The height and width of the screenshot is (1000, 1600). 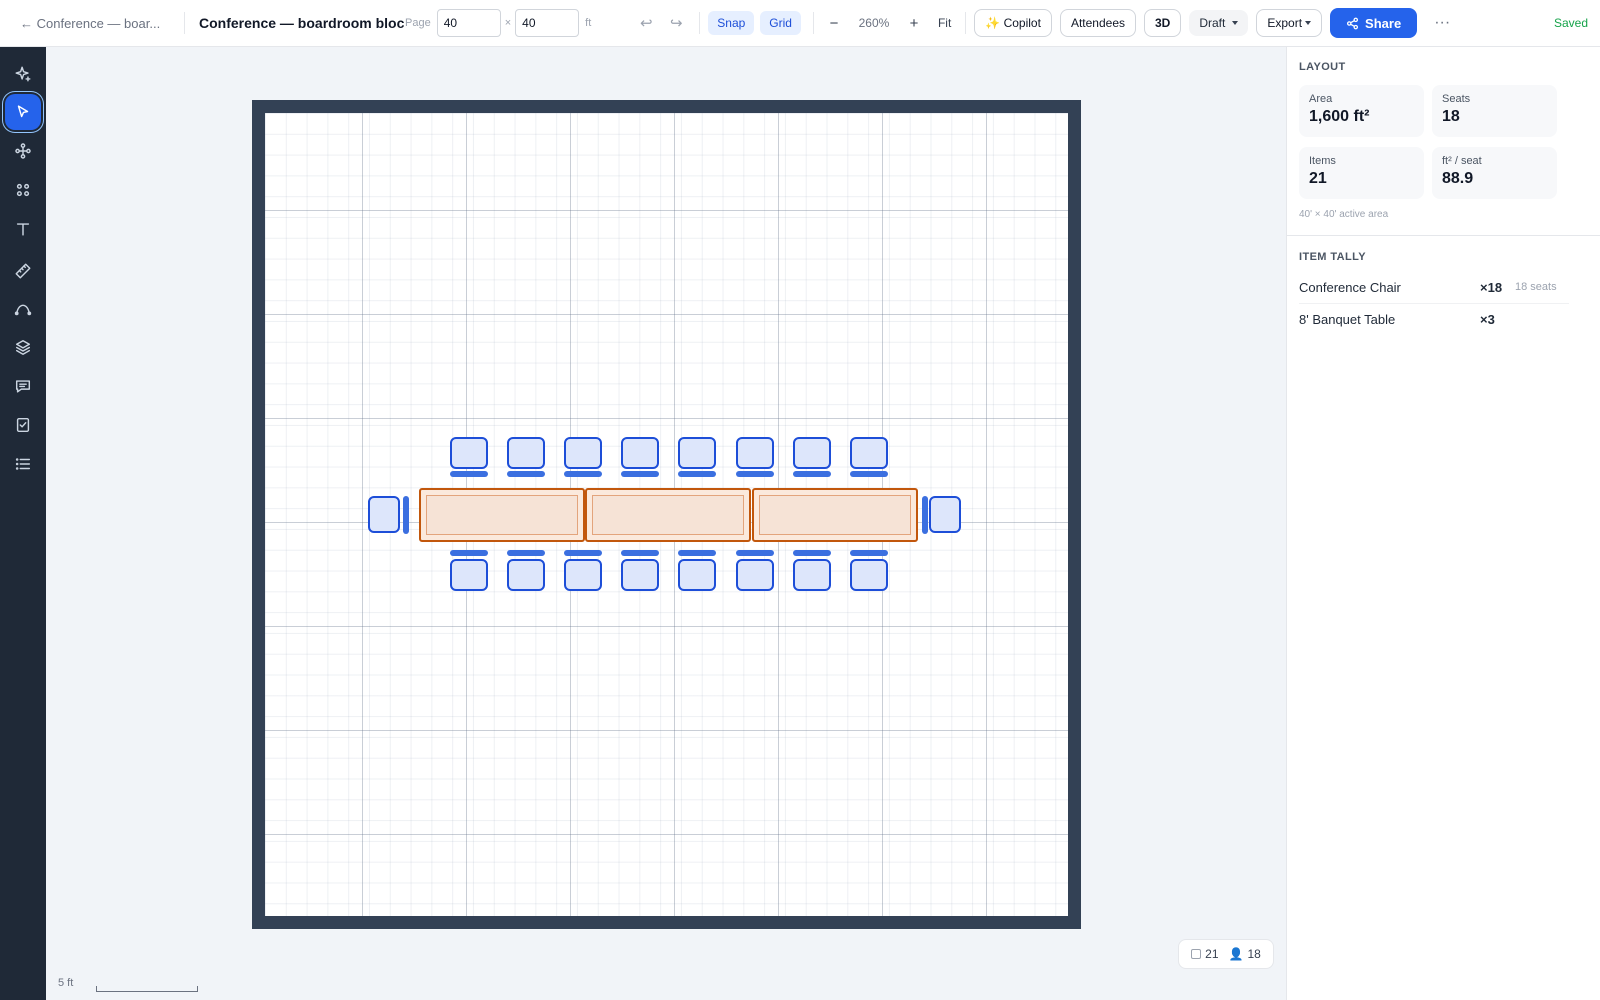 I want to click on item-tally-heading: Item tally, so click(x=1332, y=257).